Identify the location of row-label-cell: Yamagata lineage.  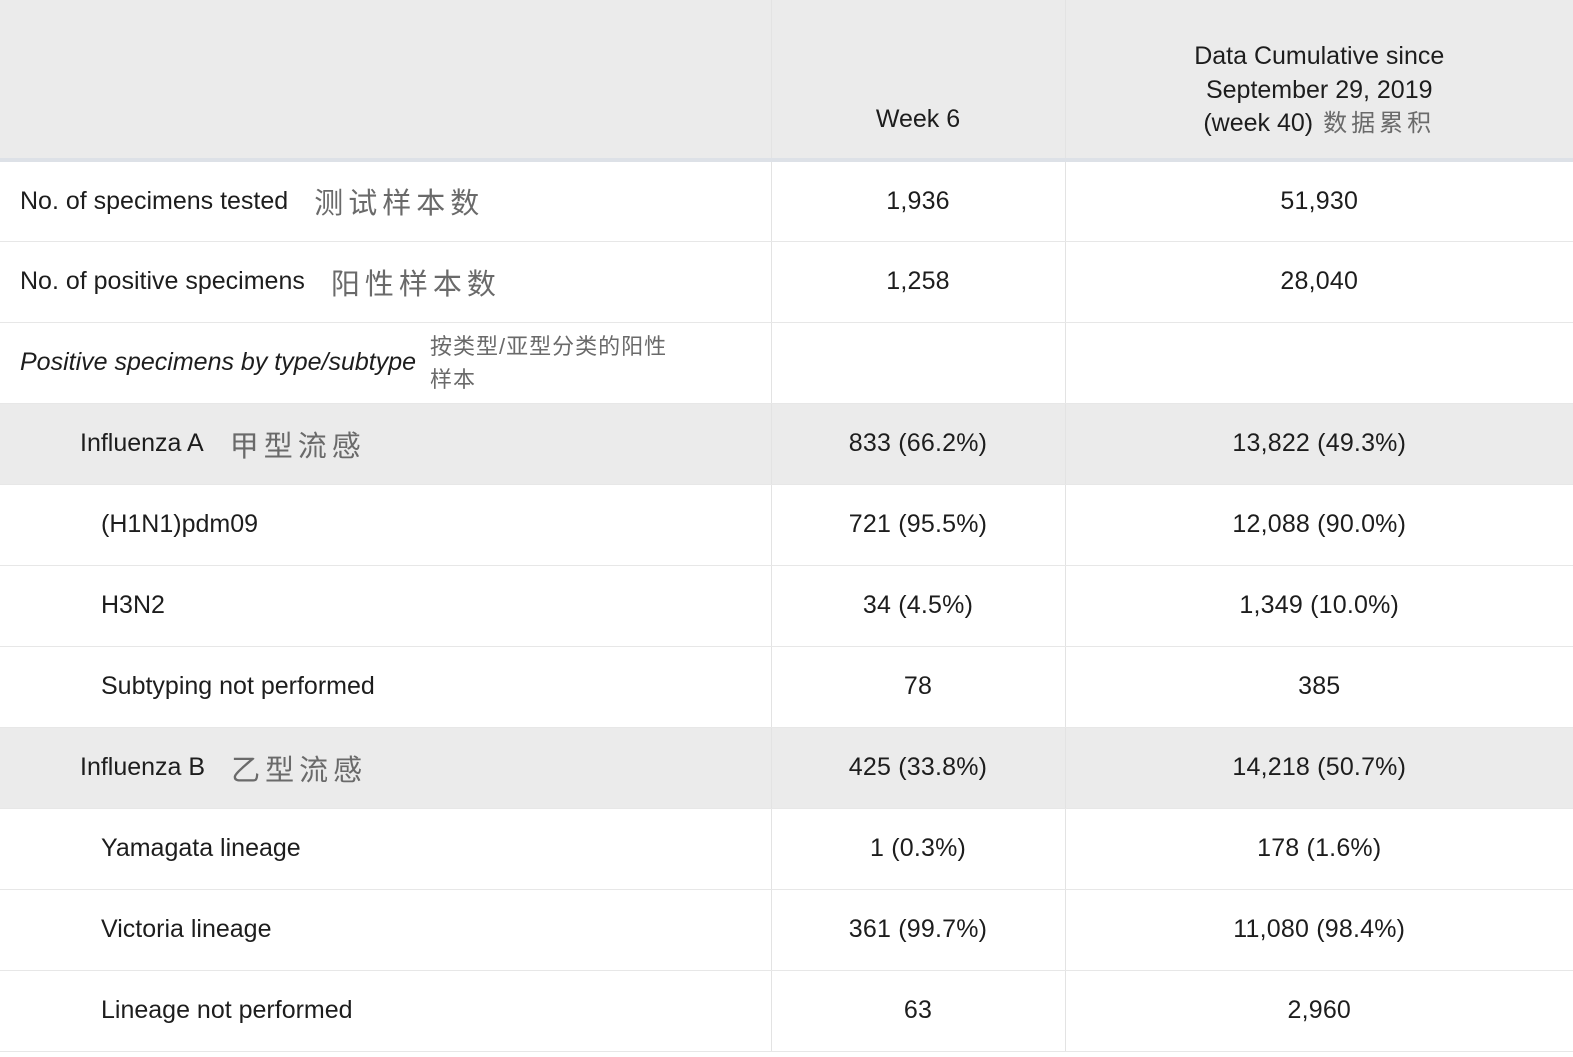
(386, 849).